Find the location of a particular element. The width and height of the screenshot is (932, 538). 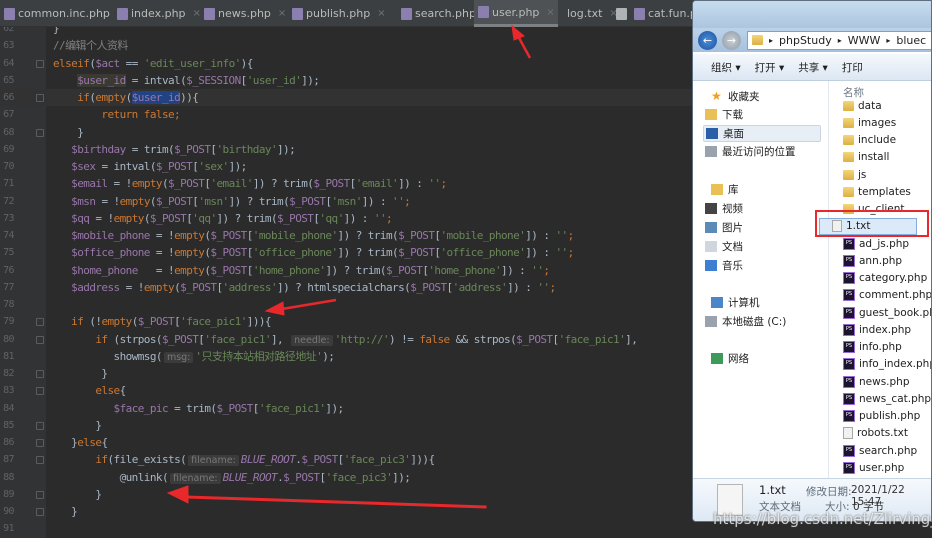

red-arrow-annotation-line89 is located at coordinates (326, 497).